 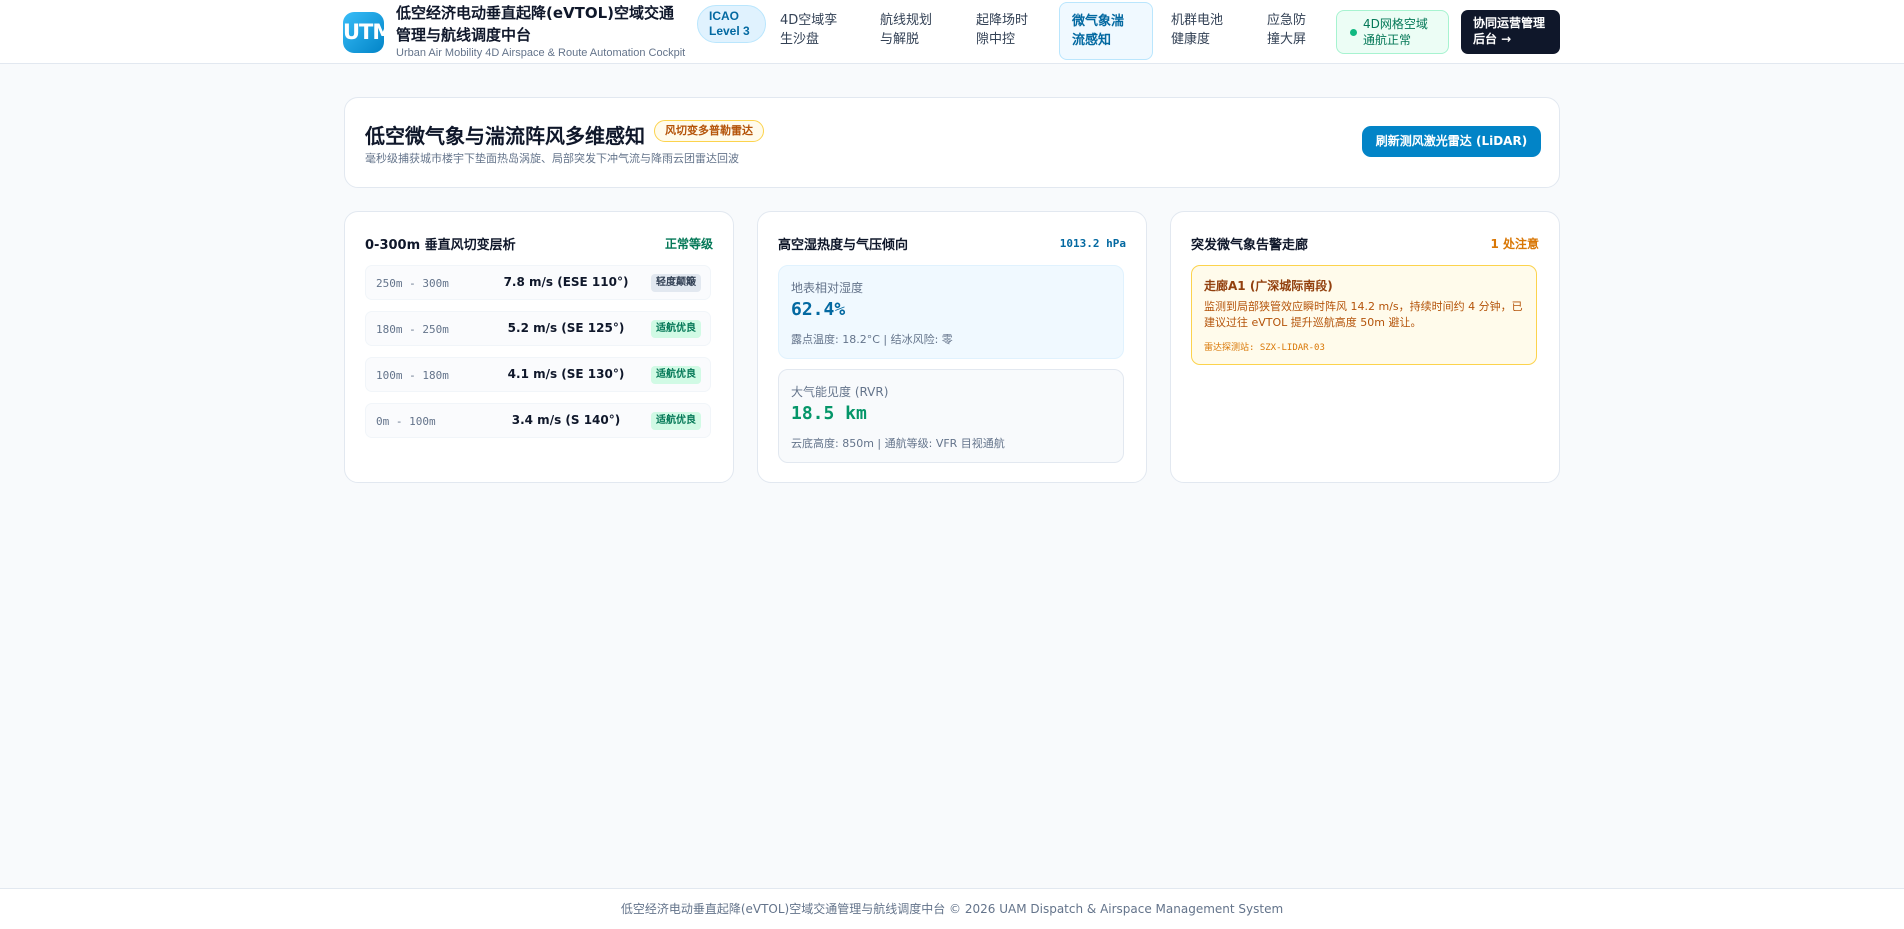 What do you see at coordinates (566, 328) in the screenshot?
I see `wind-value: 5.2 m/s (SE 125°)` at bounding box center [566, 328].